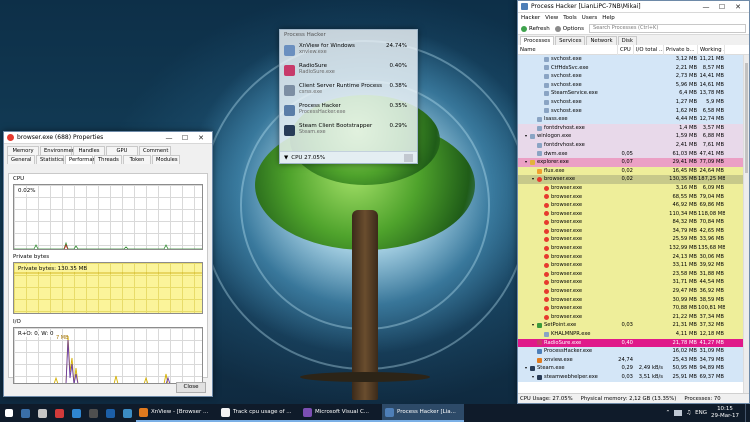 Image resolution: width=750 pixels, height=422 pixels. I want to click on top-process-item: RadioSure RadioSure.exe 0.40%, so click(348, 71).